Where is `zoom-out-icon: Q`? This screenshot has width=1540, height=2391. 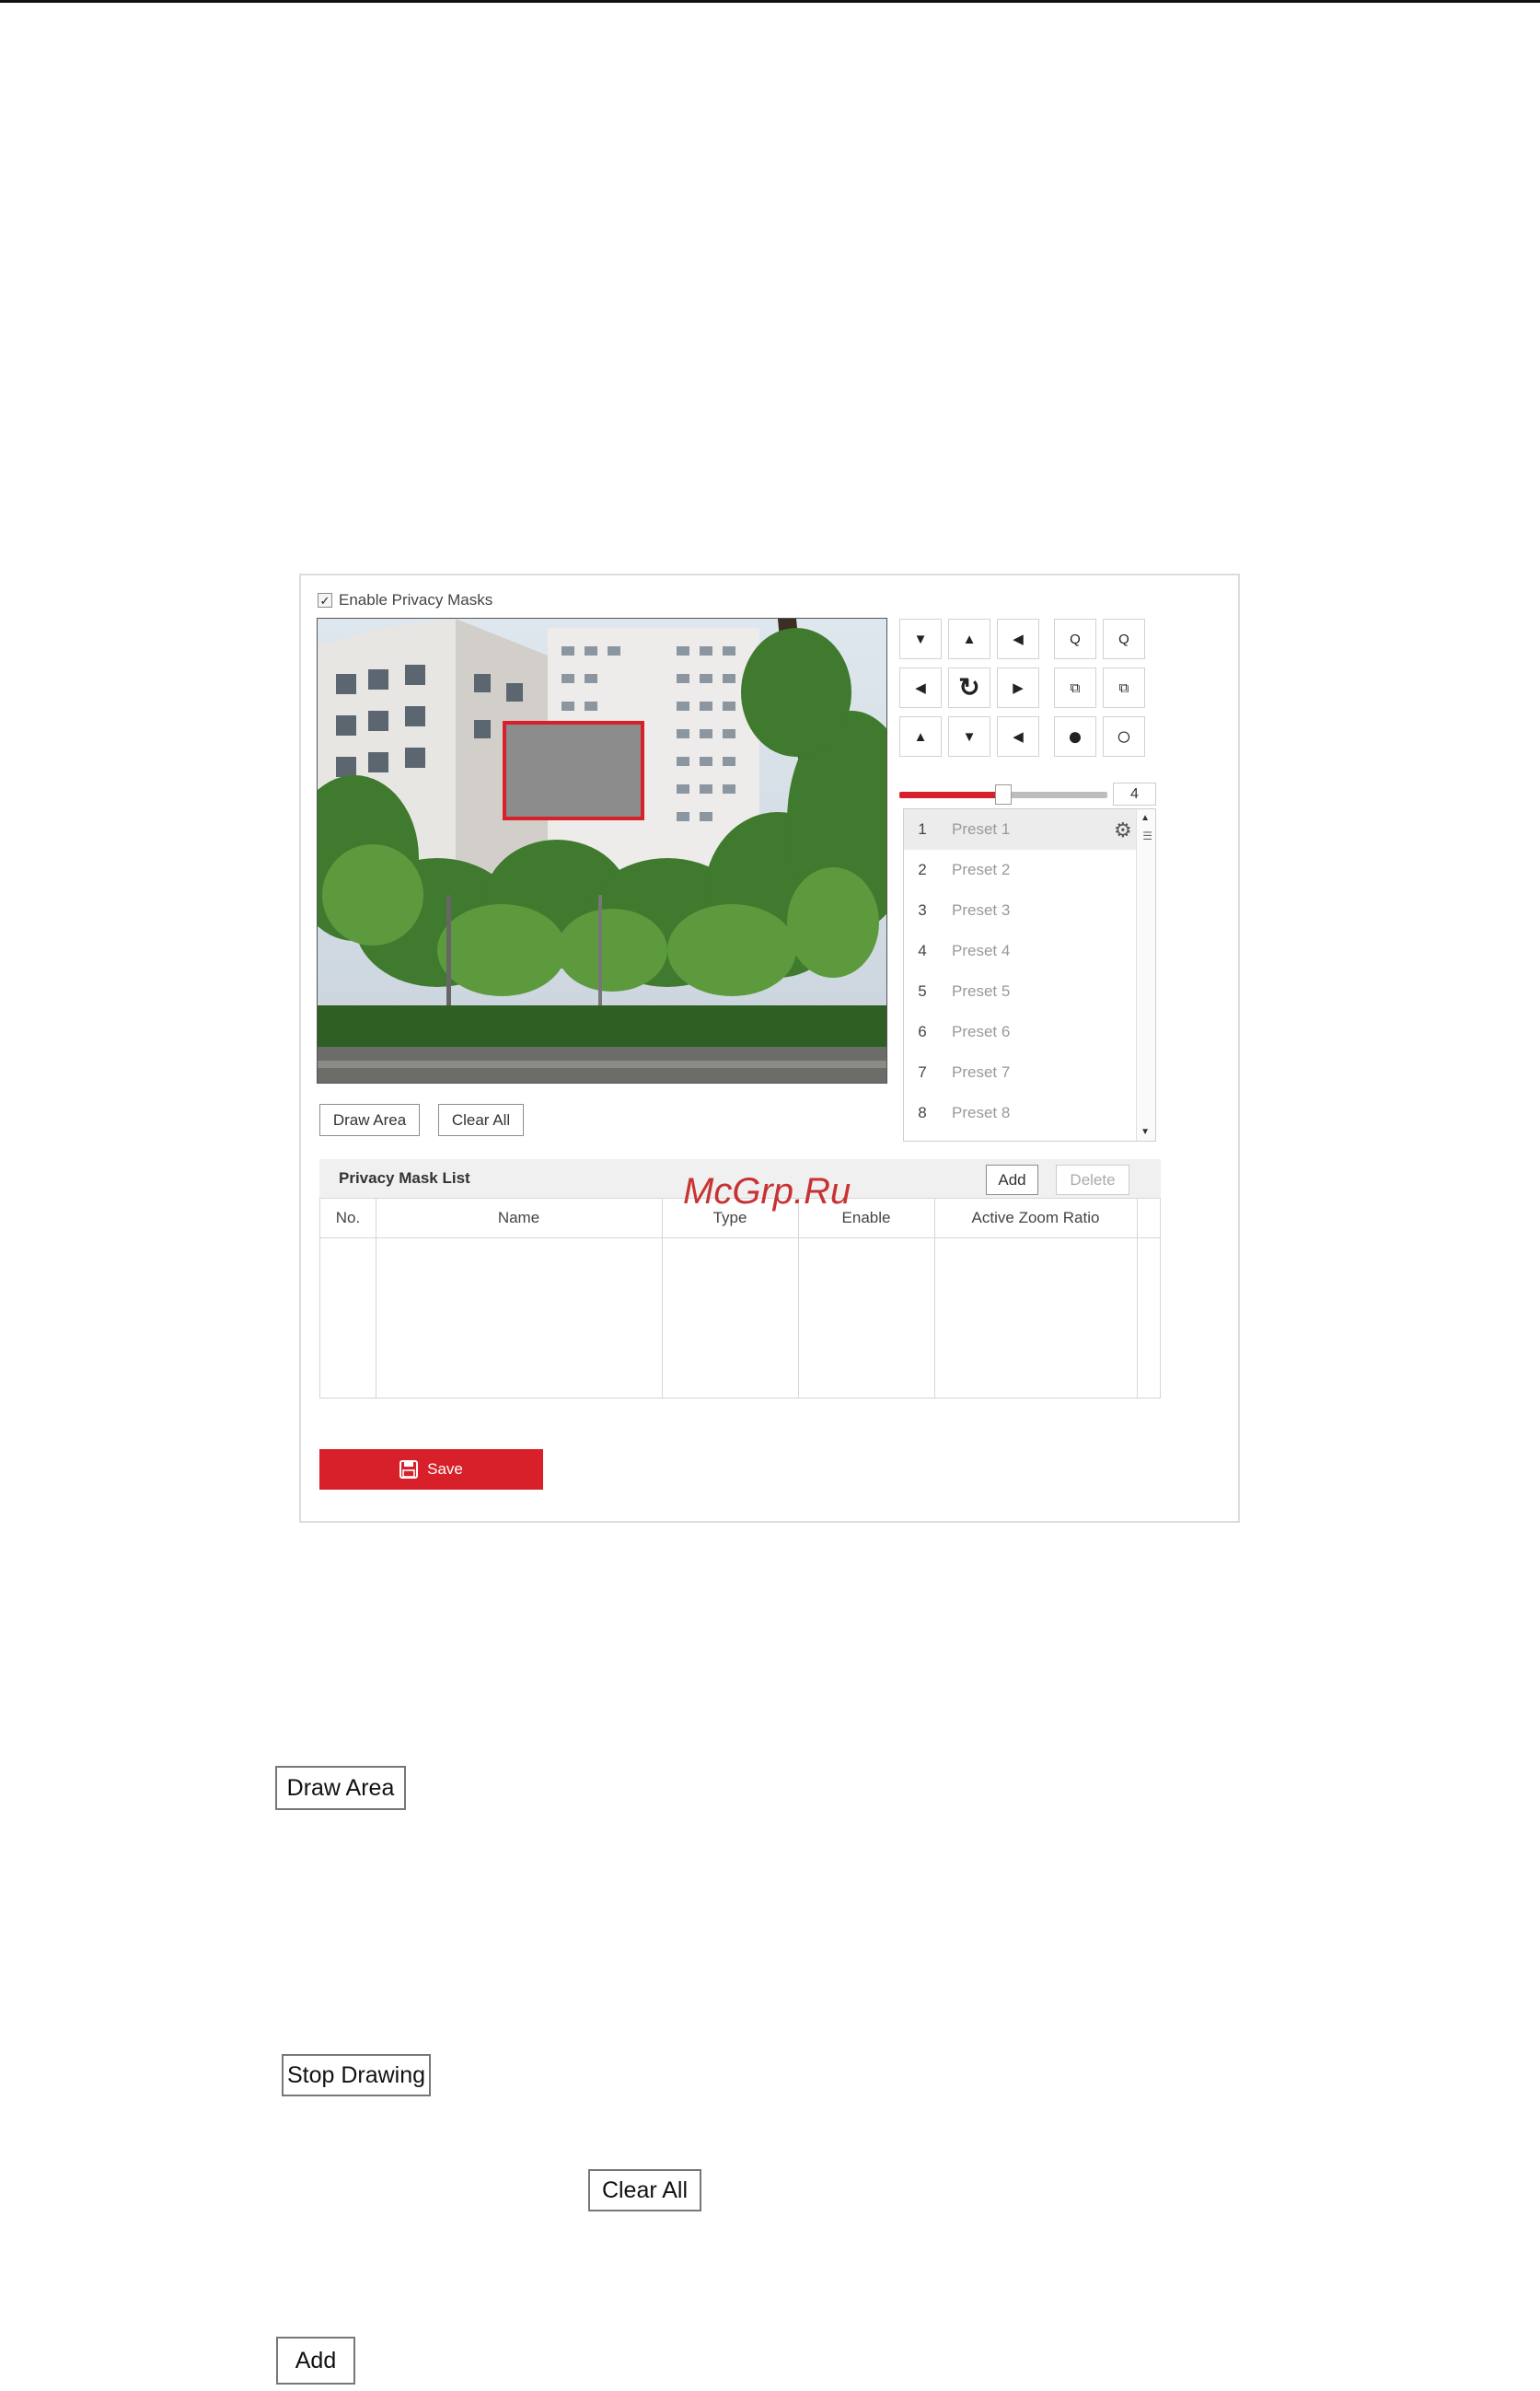
zoom-out-icon: Q is located at coordinates (1075, 639).